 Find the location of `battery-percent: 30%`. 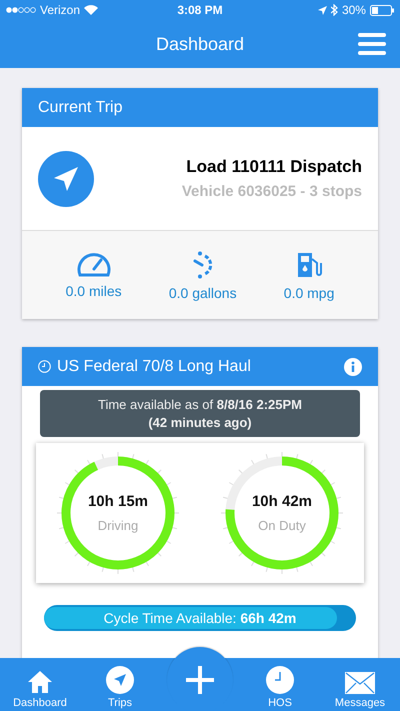

battery-percent: 30% is located at coordinates (354, 10).